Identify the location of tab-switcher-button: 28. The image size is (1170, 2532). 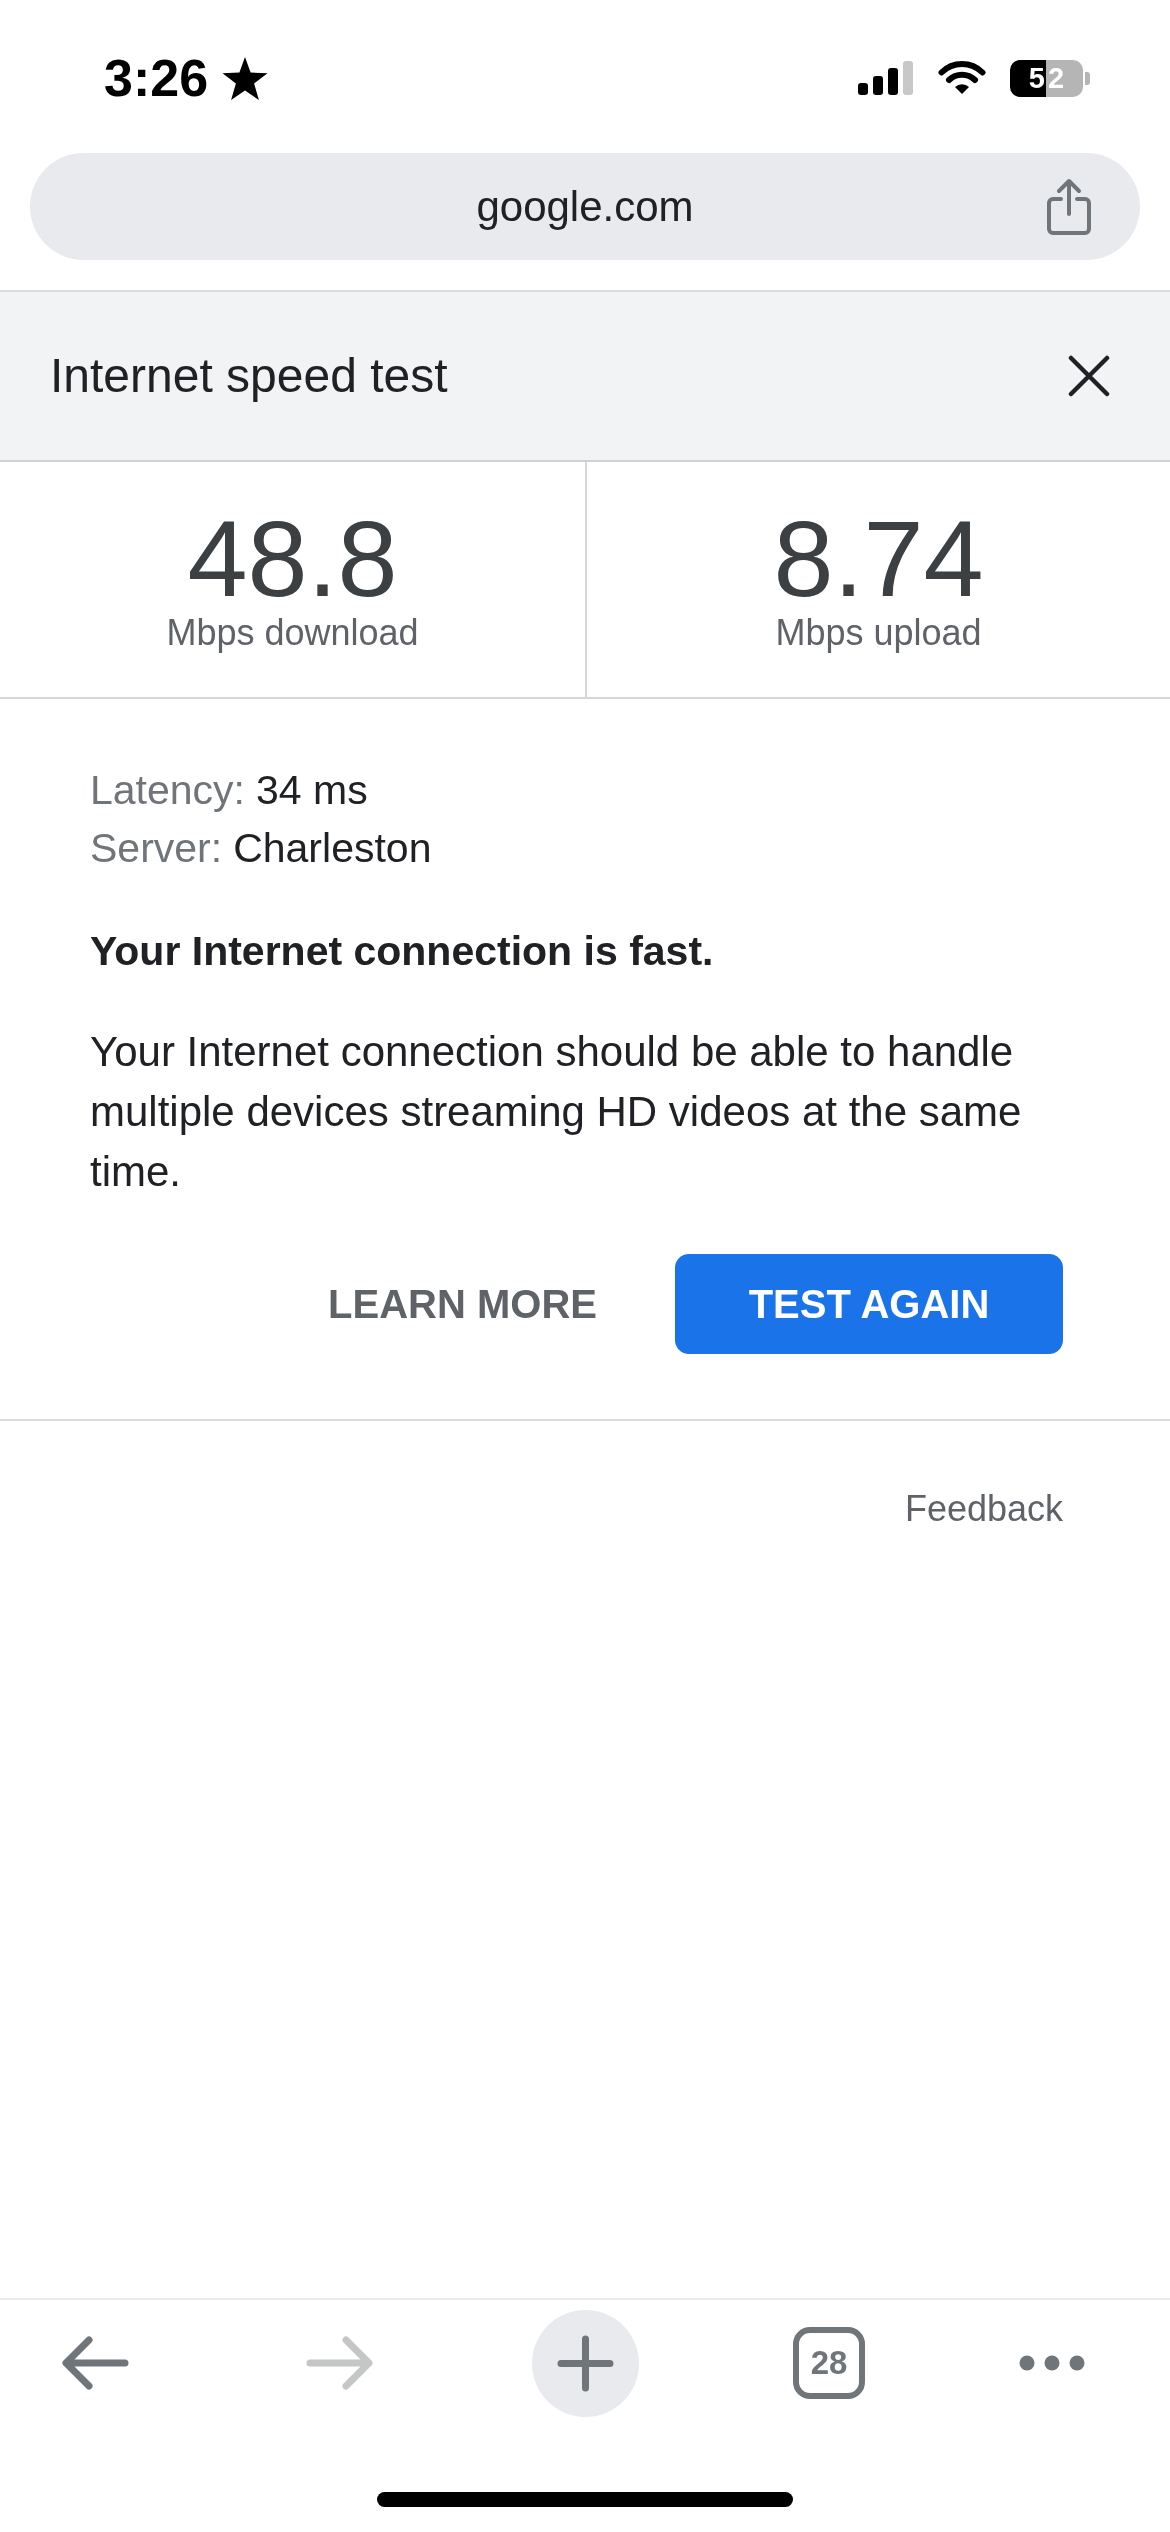
(829, 2363).